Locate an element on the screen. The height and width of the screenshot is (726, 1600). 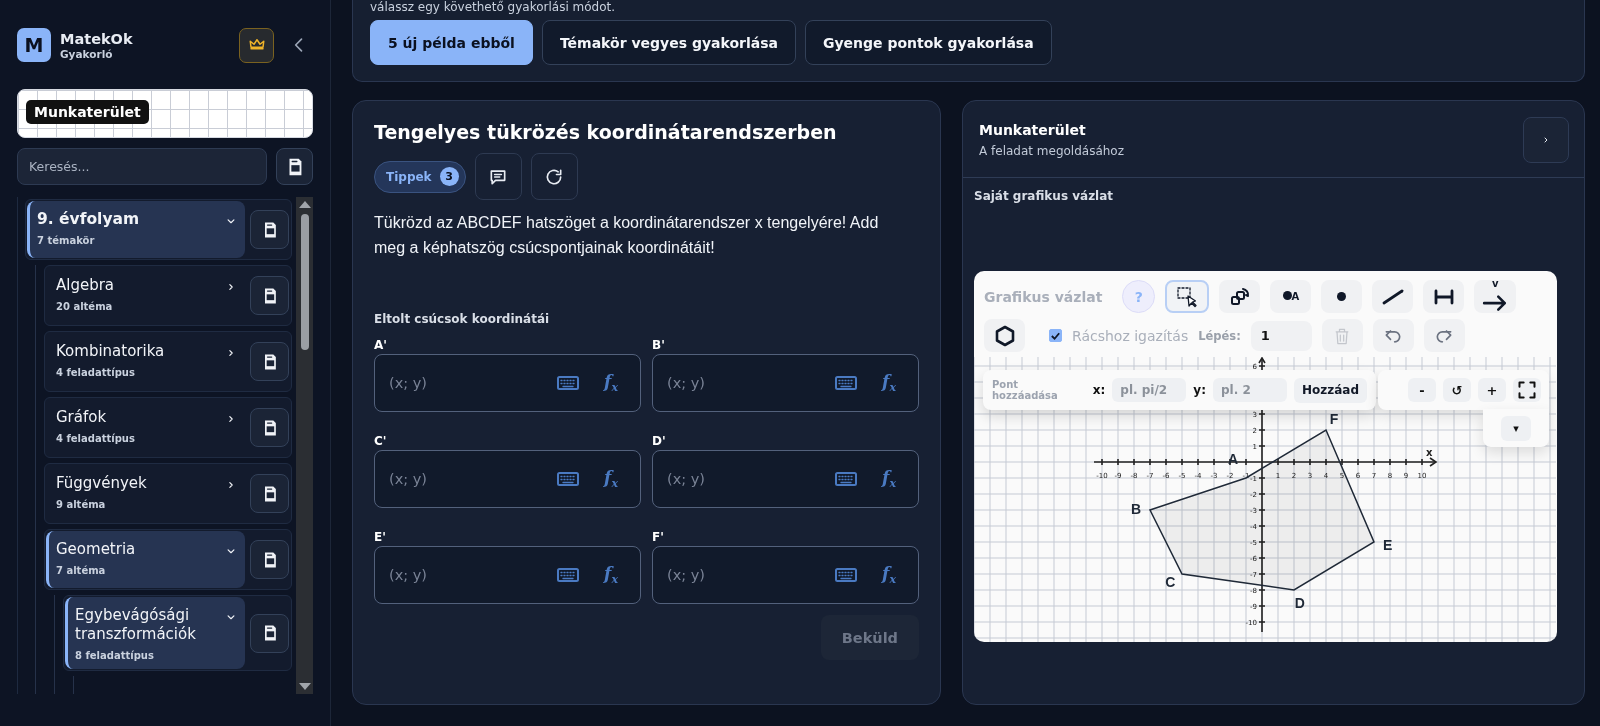
field-label: F' is located at coordinates (658, 537).